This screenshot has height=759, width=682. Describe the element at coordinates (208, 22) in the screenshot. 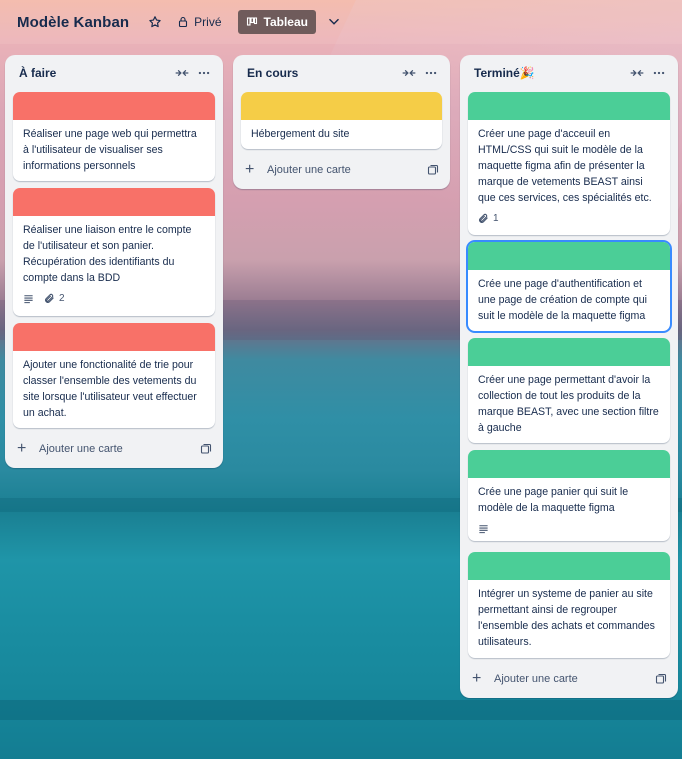

I see `visibility-label: Privé` at that location.